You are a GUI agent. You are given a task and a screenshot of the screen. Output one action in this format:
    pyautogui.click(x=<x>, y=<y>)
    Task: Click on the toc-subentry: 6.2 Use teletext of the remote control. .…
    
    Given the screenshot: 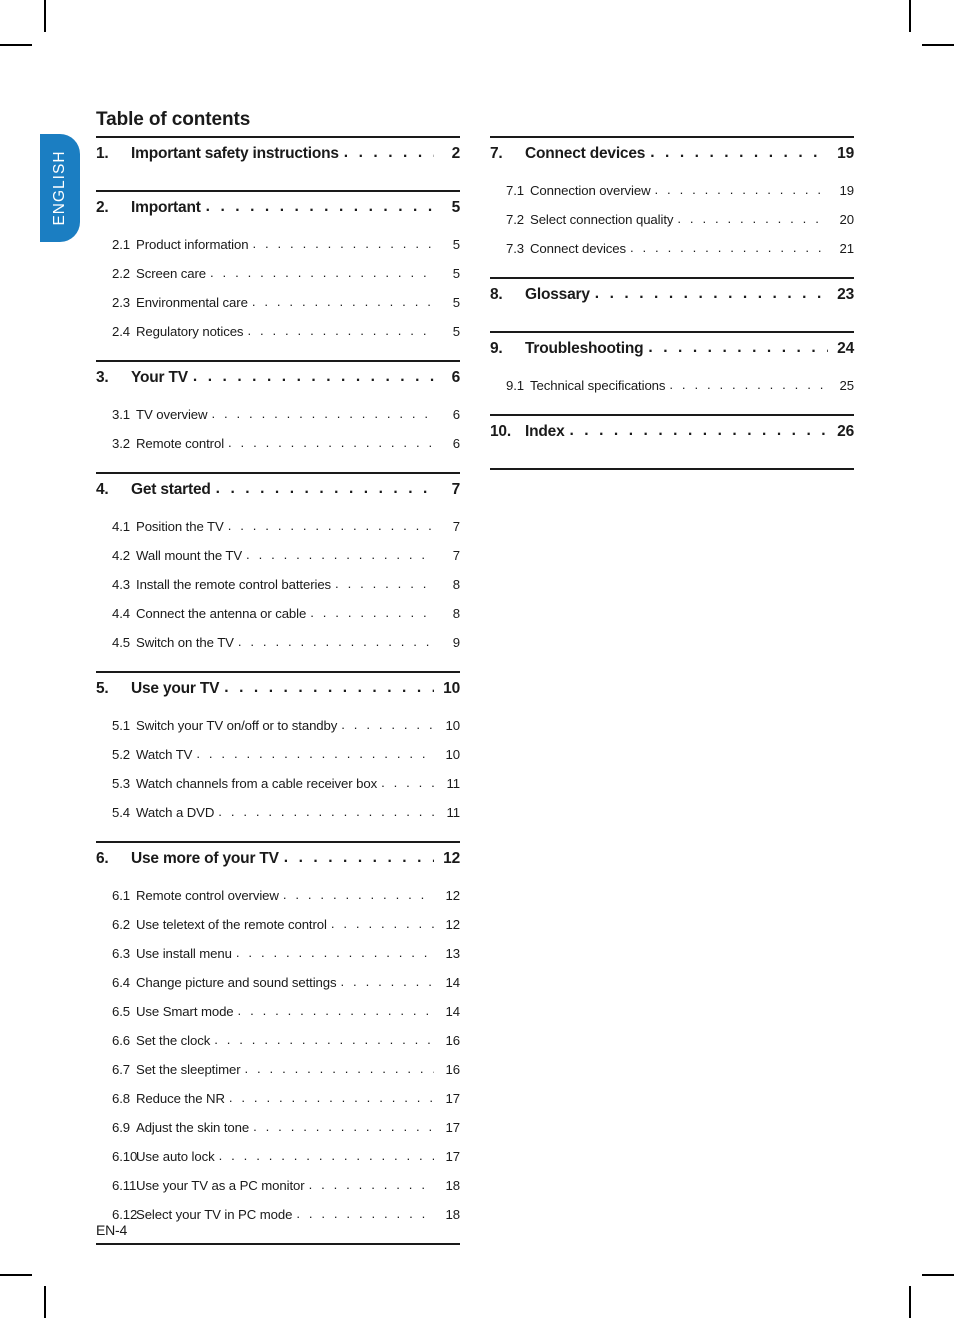 What is the action you would take?
    pyautogui.click(x=278, y=931)
    